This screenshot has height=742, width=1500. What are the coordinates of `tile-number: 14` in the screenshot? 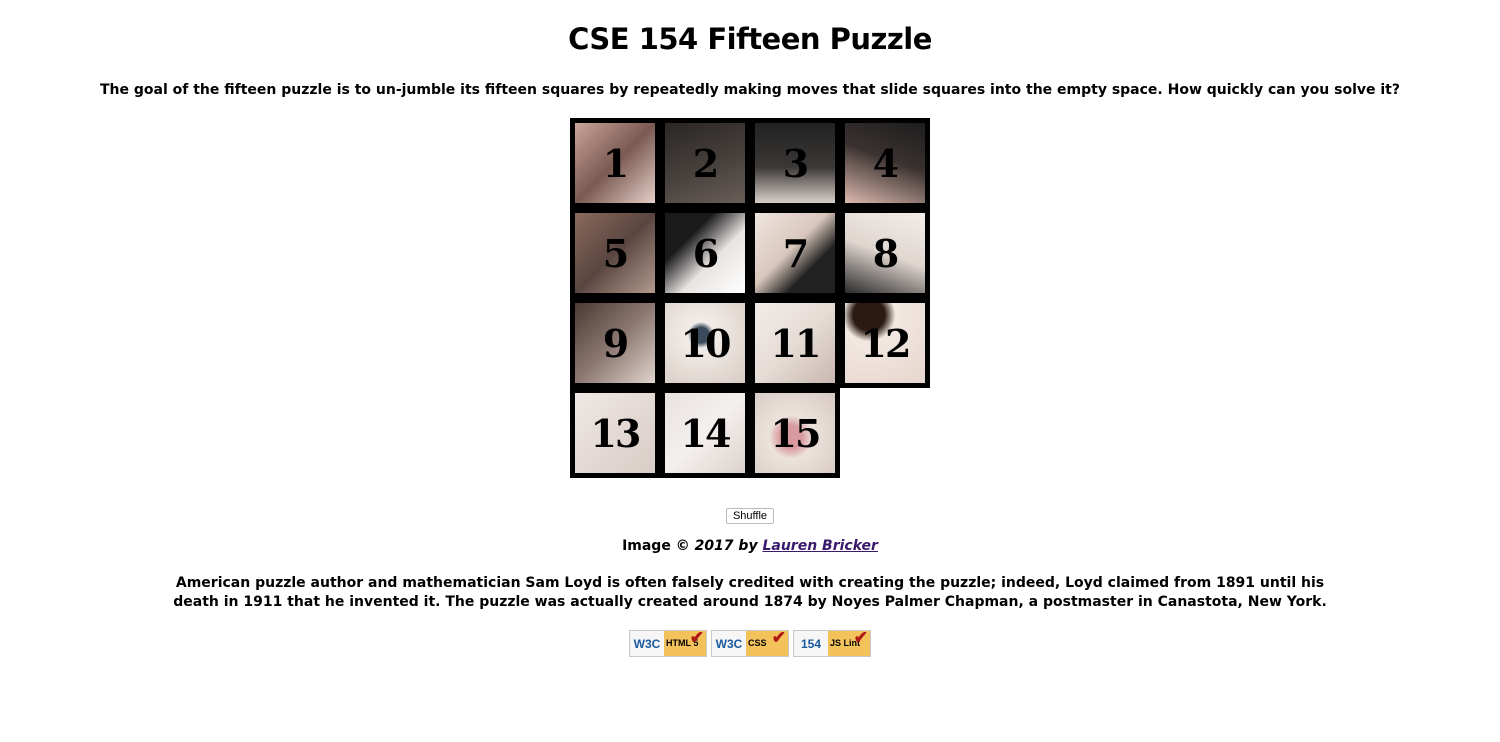 It's located at (706, 433).